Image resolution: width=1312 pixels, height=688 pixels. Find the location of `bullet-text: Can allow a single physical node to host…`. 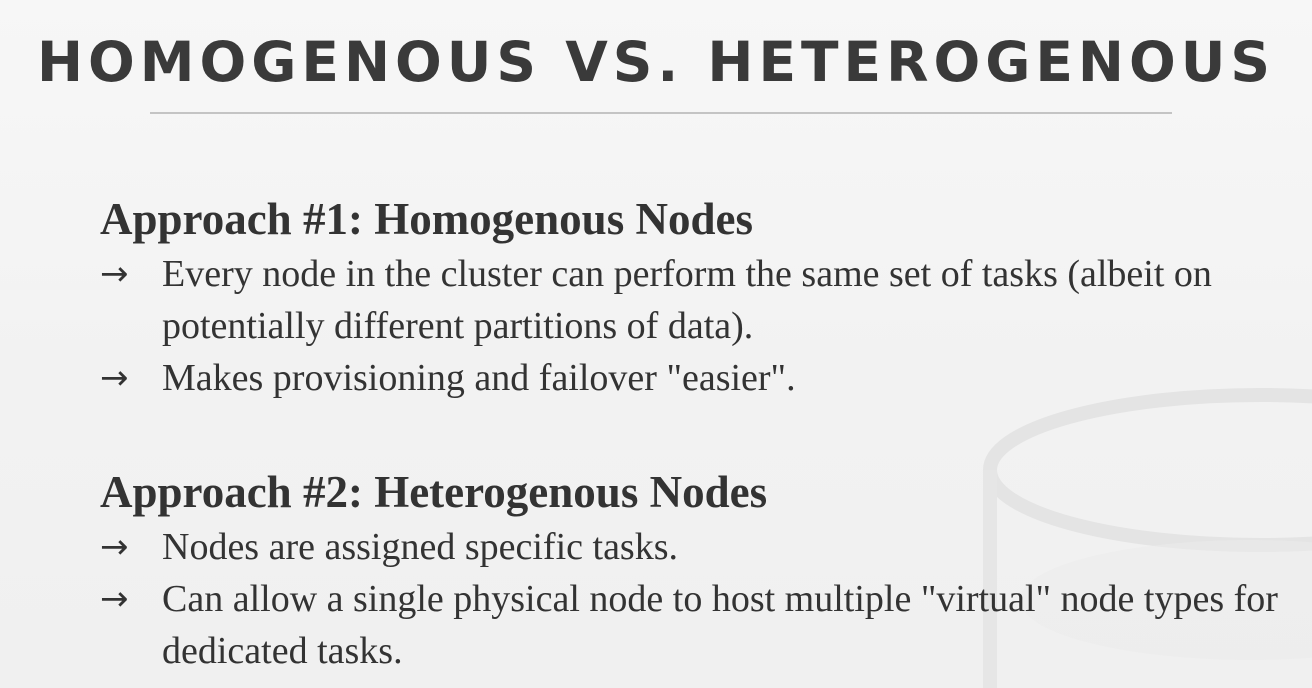

bullet-text: Can allow a single physical node to host… is located at coordinates (720, 625).